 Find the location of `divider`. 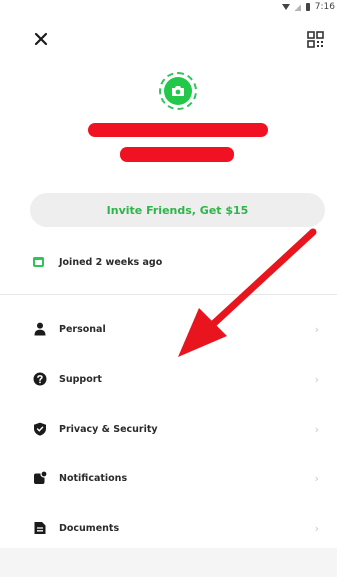

divider is located at coordinates (168, 294).